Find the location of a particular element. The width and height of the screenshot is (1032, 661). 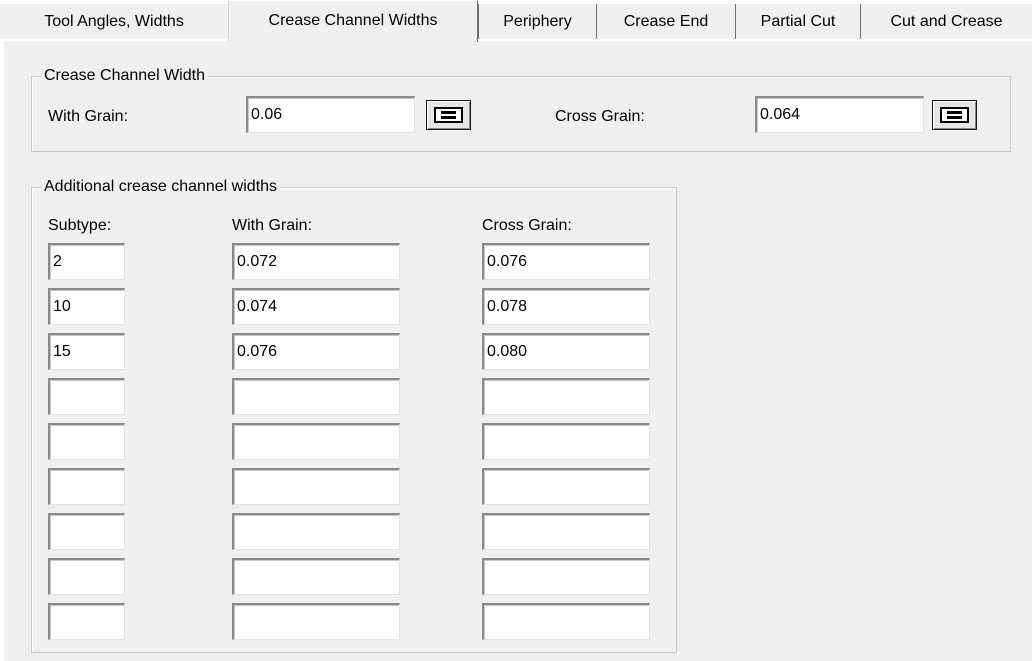

with-grain-input is located at coordinates (330, 114).